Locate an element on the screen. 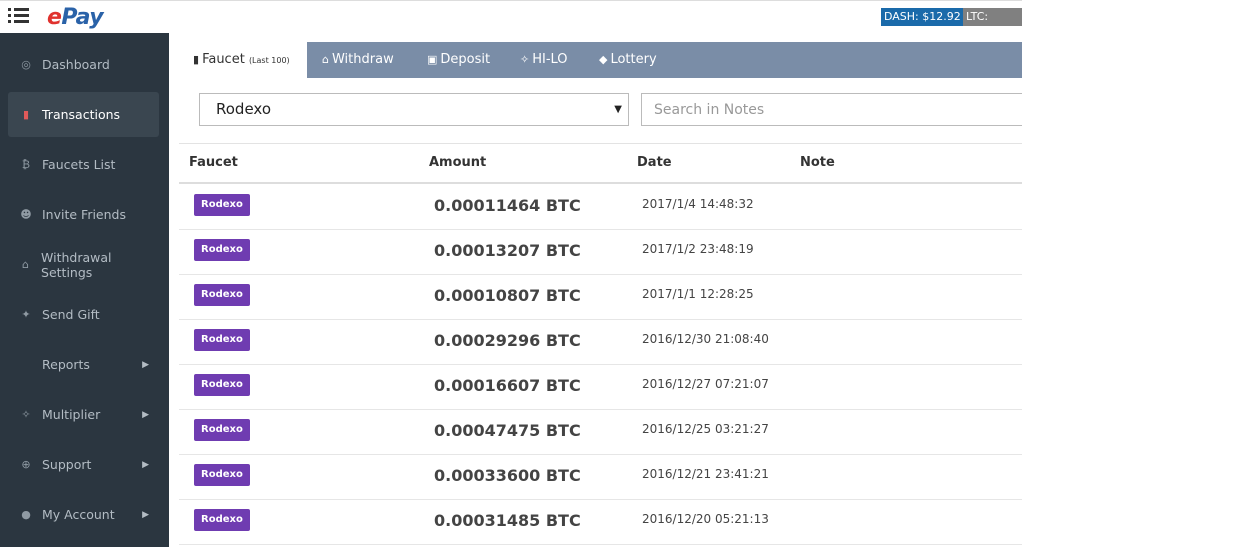 This screenshot has height=547, width=1246. users-icon: ☻ is located at coordinates (26, 214).